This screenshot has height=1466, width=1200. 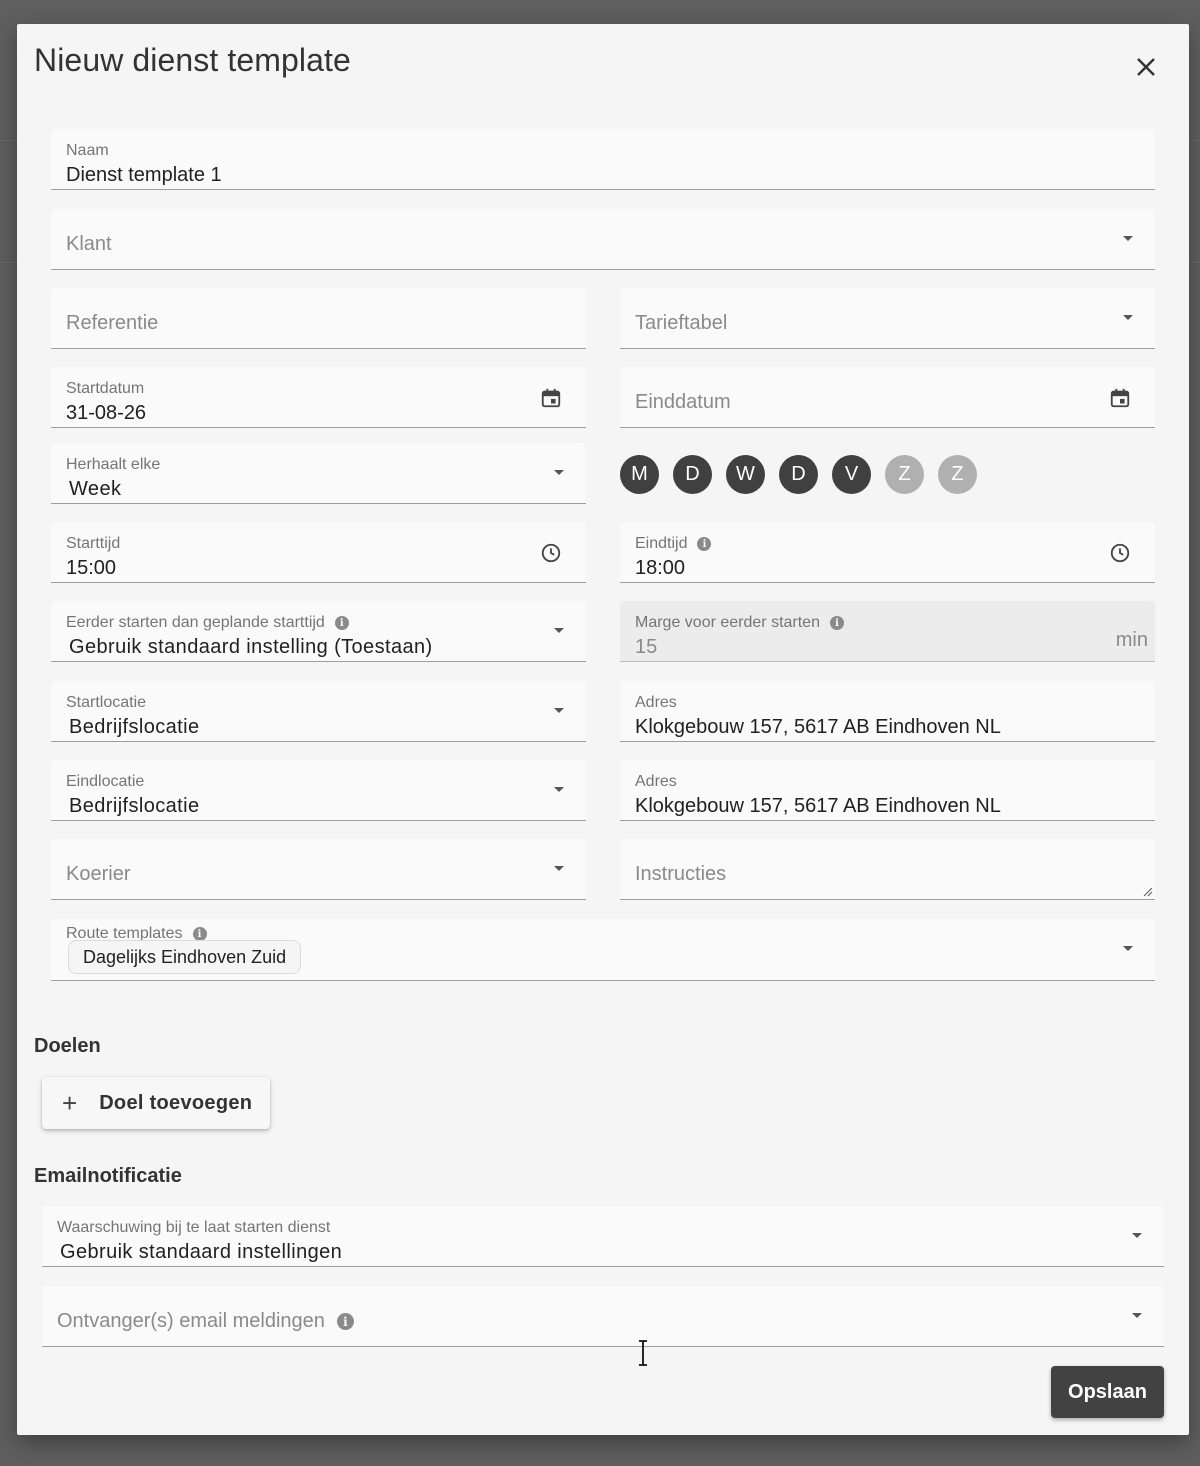 What do you see at coordinates (646, 647) in the screenshot?
I see `marge-value: 15` at bounding box center [646, 647].